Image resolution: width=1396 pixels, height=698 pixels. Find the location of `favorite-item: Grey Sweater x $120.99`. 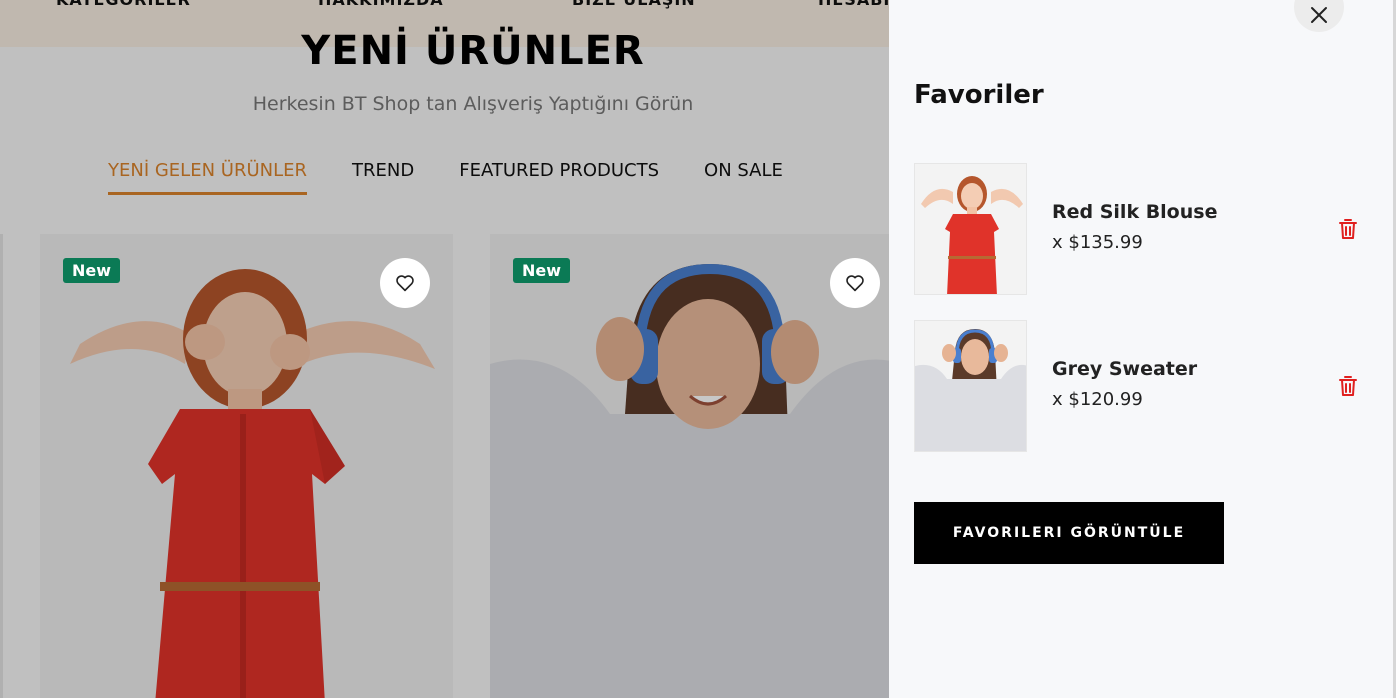

favorite-item: Grey Sweater x $120.99 is located at coordinates (1144, 386).